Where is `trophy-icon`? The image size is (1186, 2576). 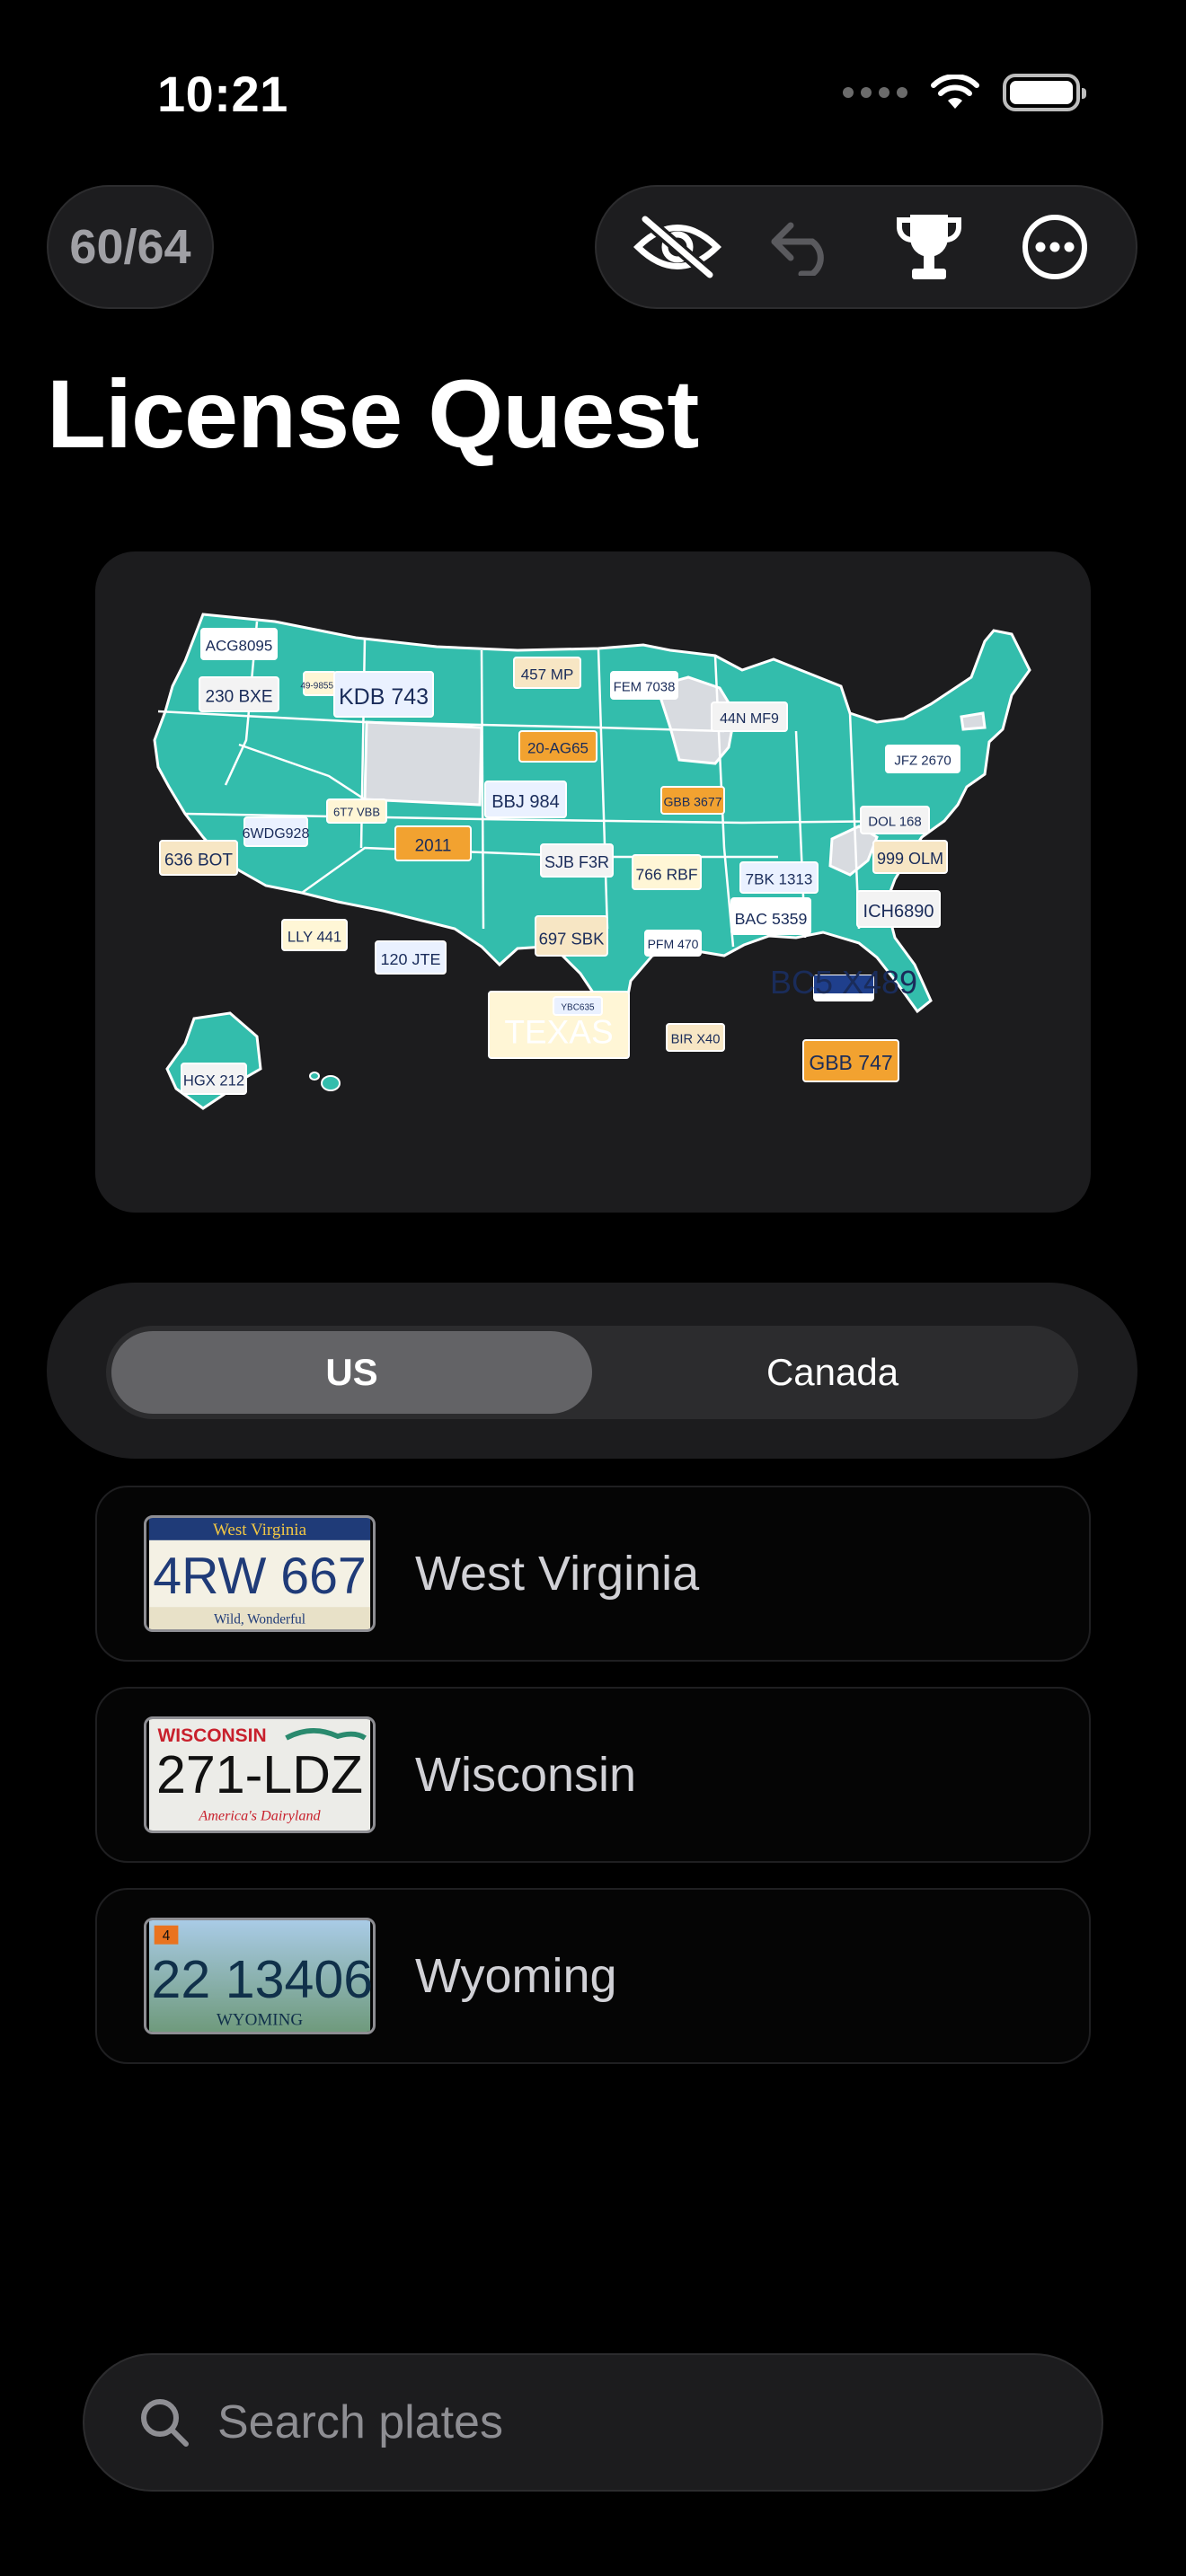 trophy-icon is located at coordinates (929, 247).